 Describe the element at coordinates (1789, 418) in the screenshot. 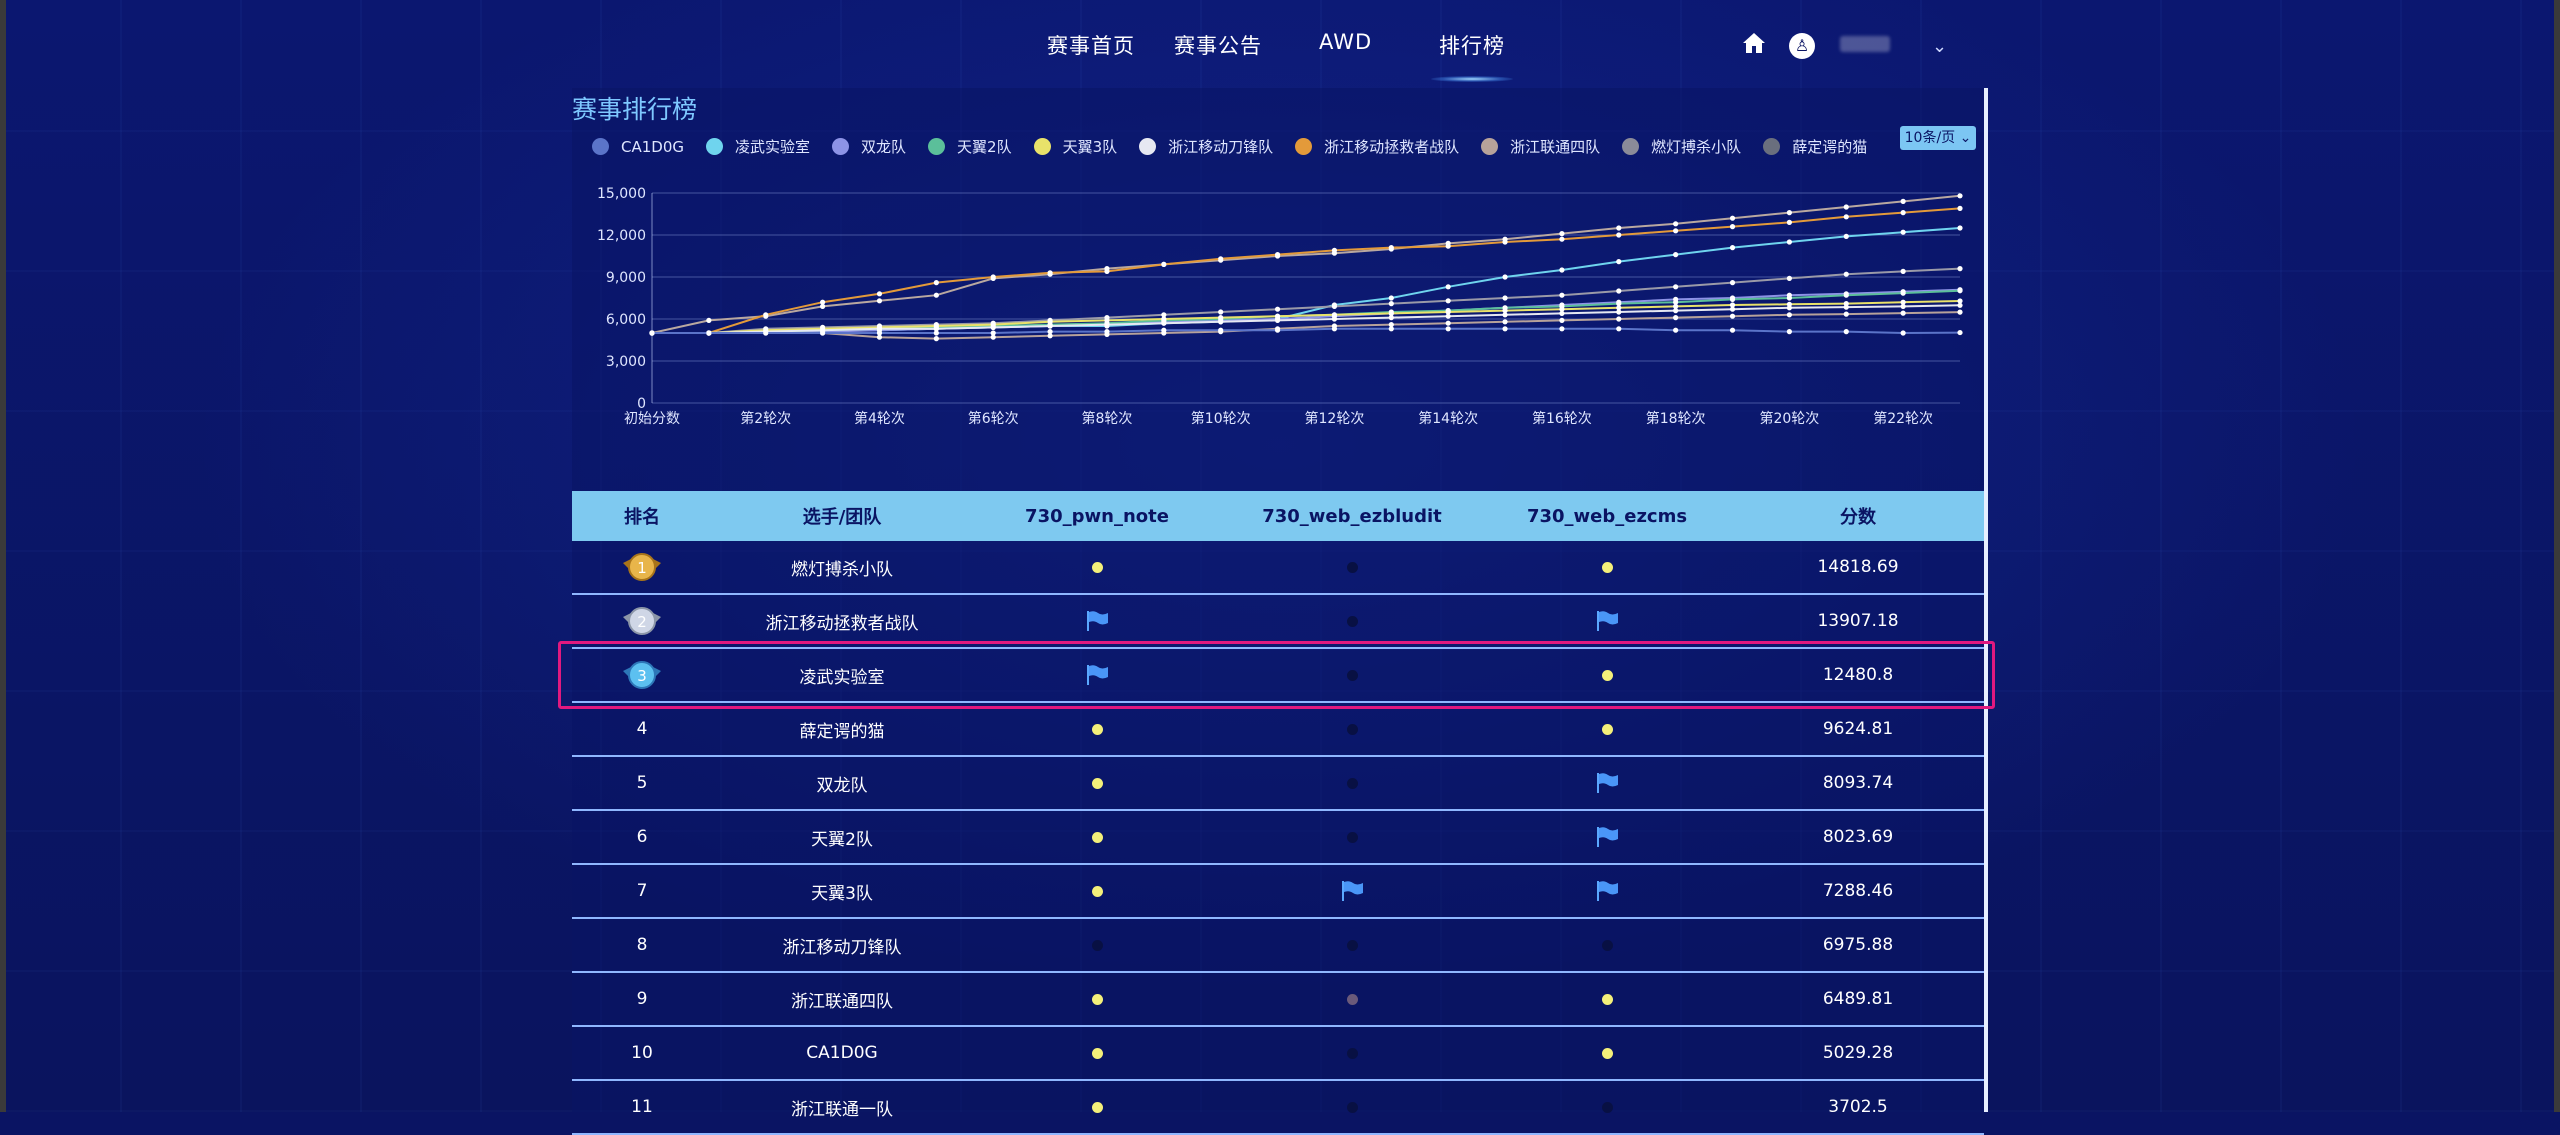

I see `x-tick-label: 第20轮次` at that location.